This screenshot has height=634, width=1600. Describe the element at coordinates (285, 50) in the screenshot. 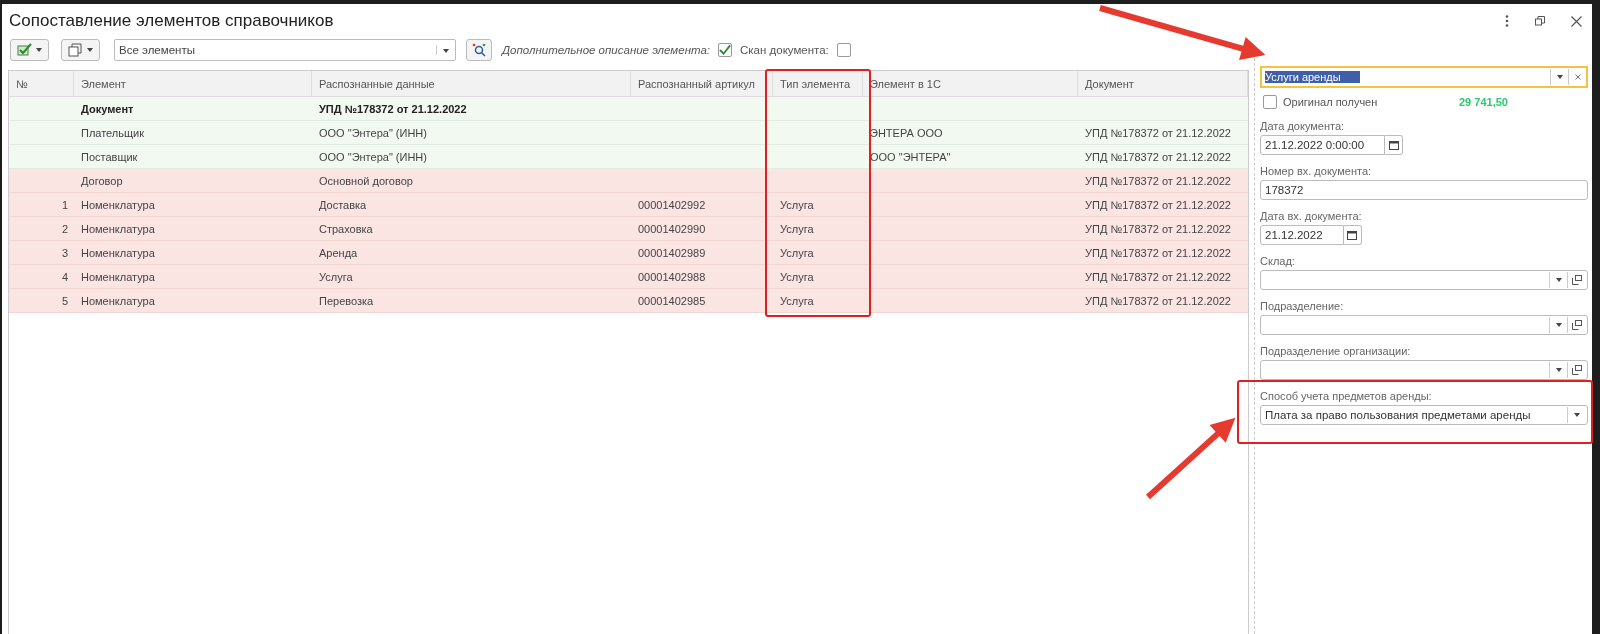

I see `filter-field: Все элементы` at that location.